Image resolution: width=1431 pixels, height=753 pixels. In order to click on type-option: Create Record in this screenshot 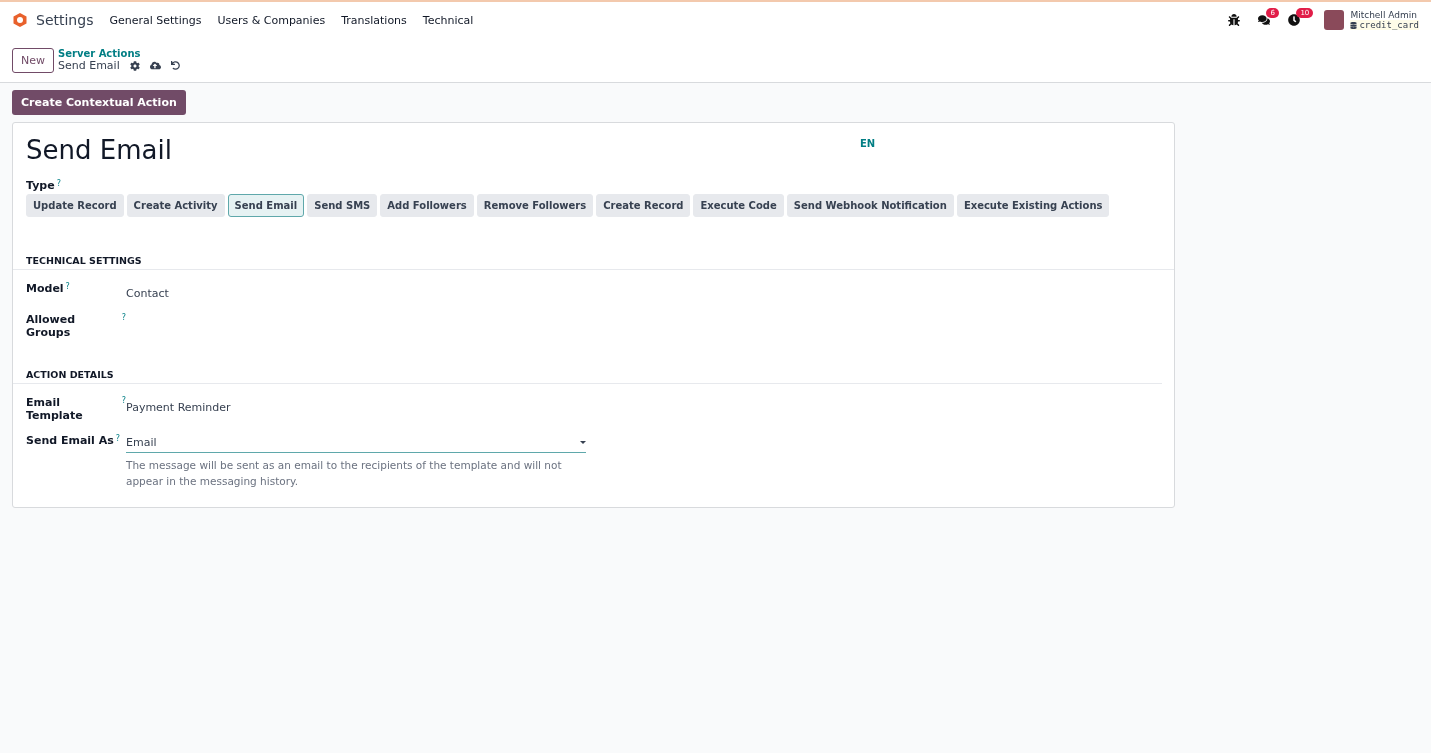, I will do `click(643, 205)`.